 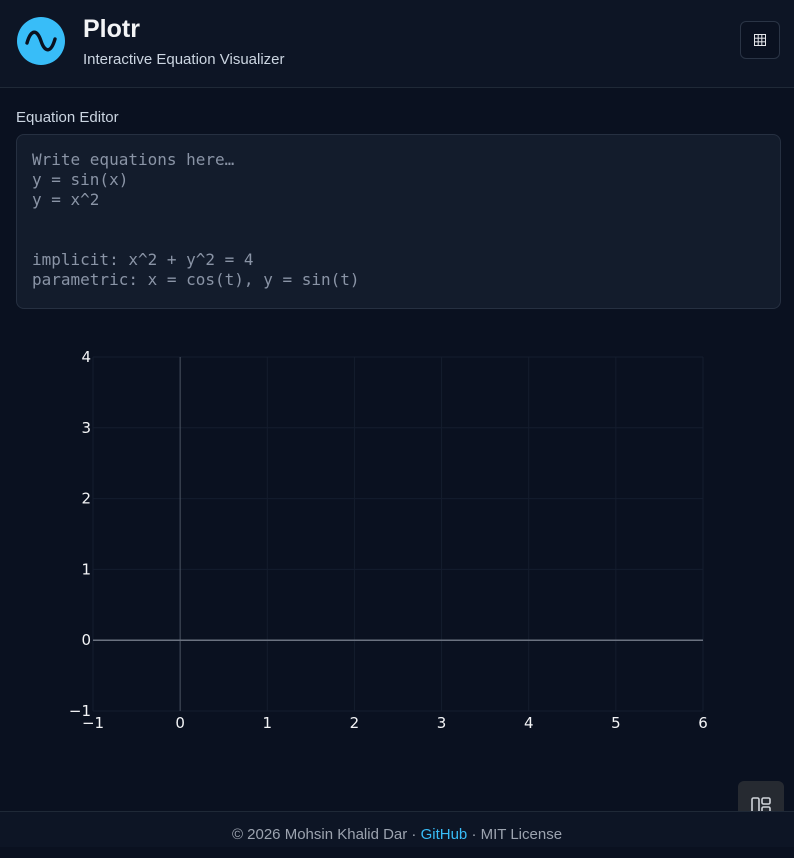 I want to click on x-tick-label: 2, so click(x=355, y=723).